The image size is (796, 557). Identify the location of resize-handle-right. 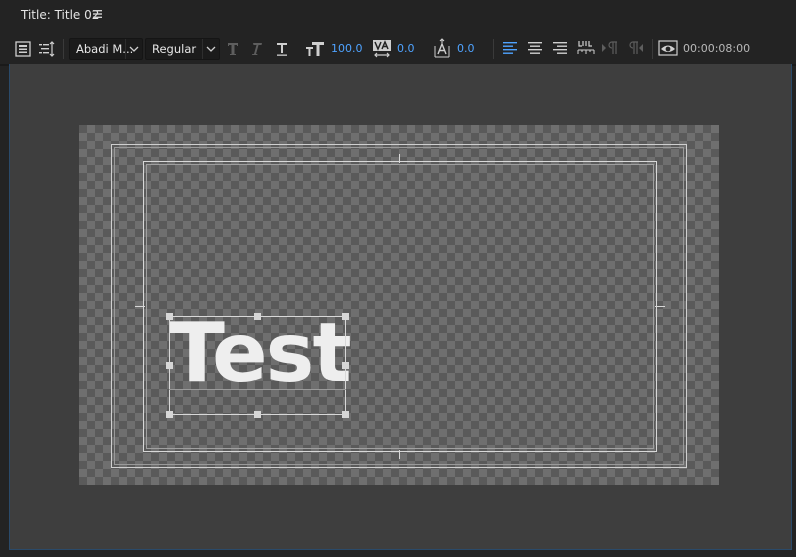
(345, 365).